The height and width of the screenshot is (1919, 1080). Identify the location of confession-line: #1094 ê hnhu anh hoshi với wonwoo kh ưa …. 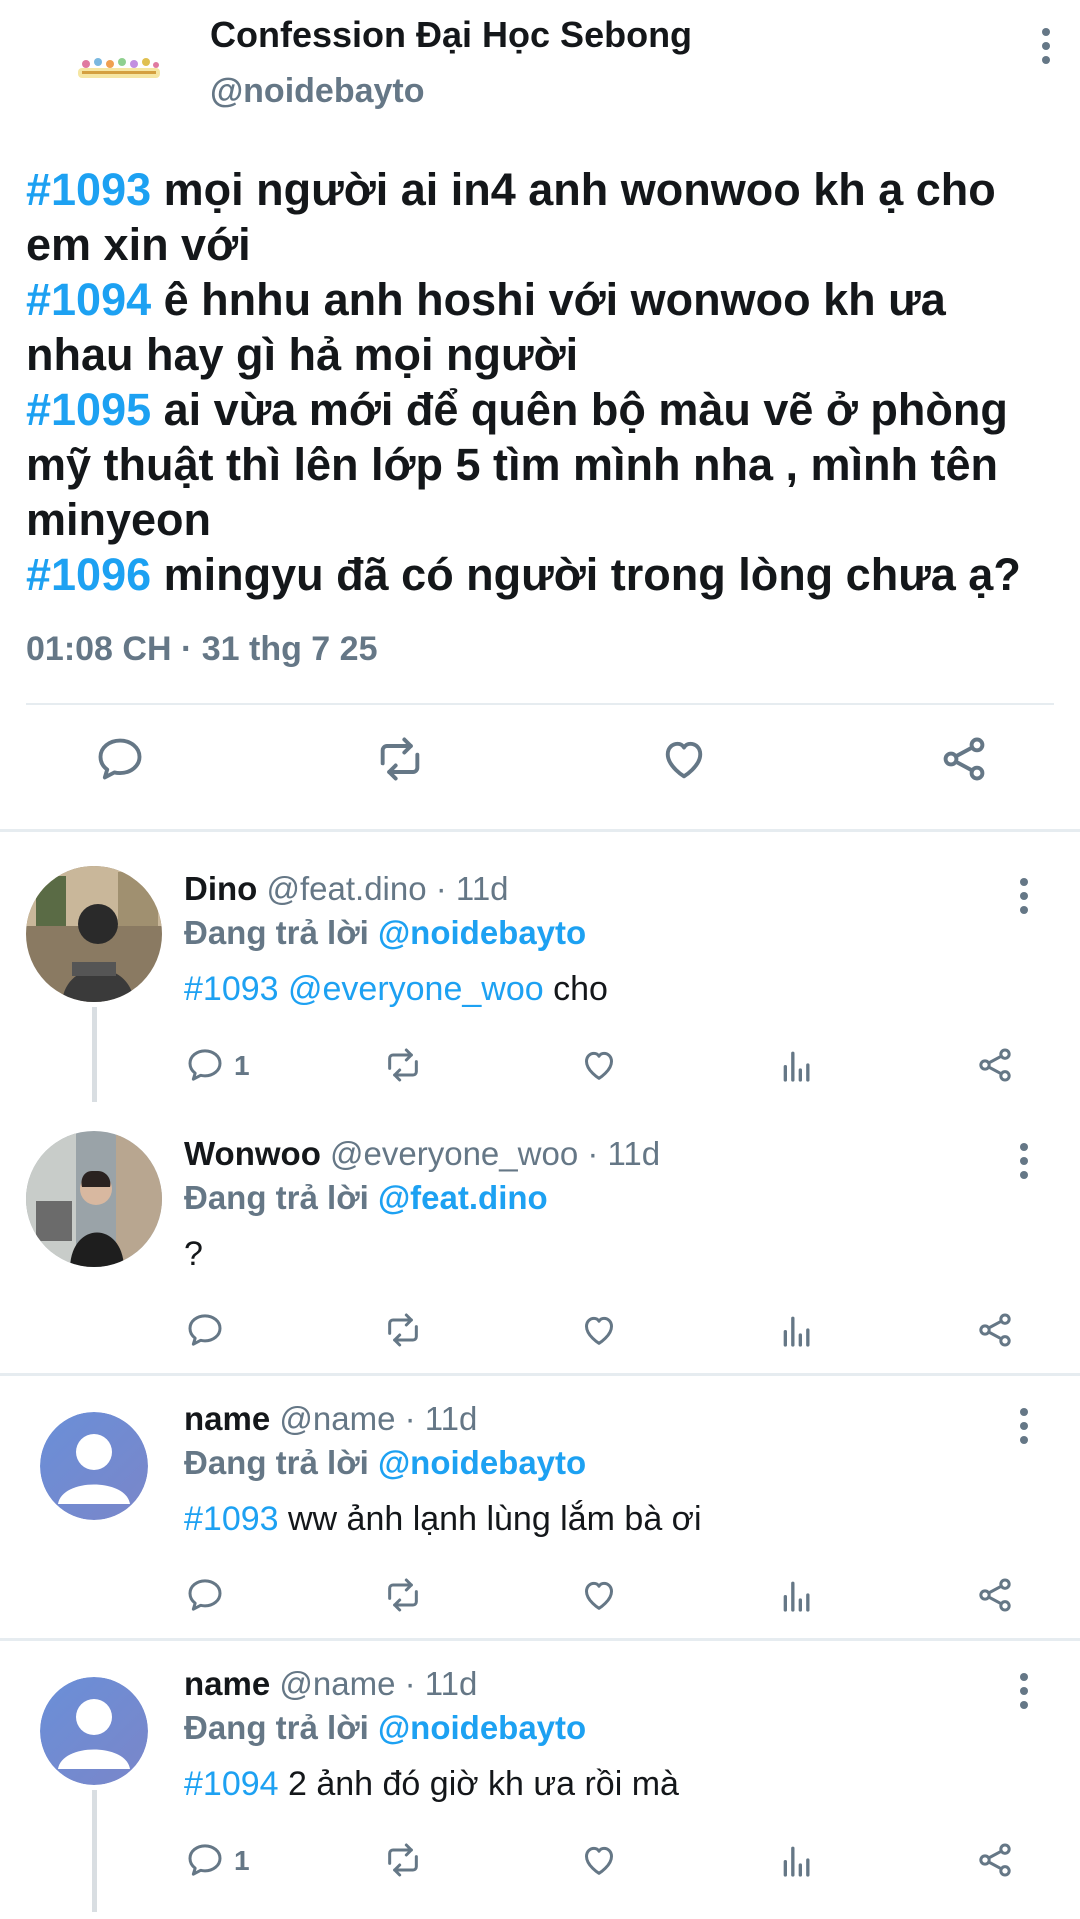
(540, 327).